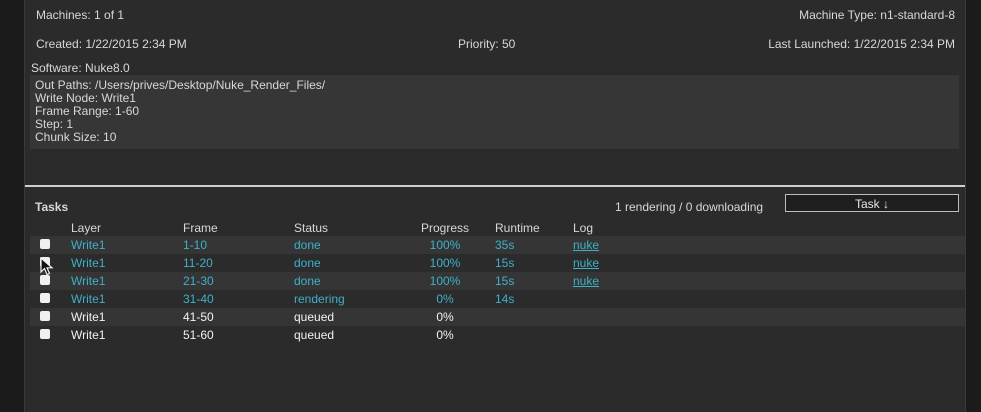  What do you see at coordinates (47, 266) in the screenshot?
I see `mouse-cursor-icon` at bounding box center [47, 266].